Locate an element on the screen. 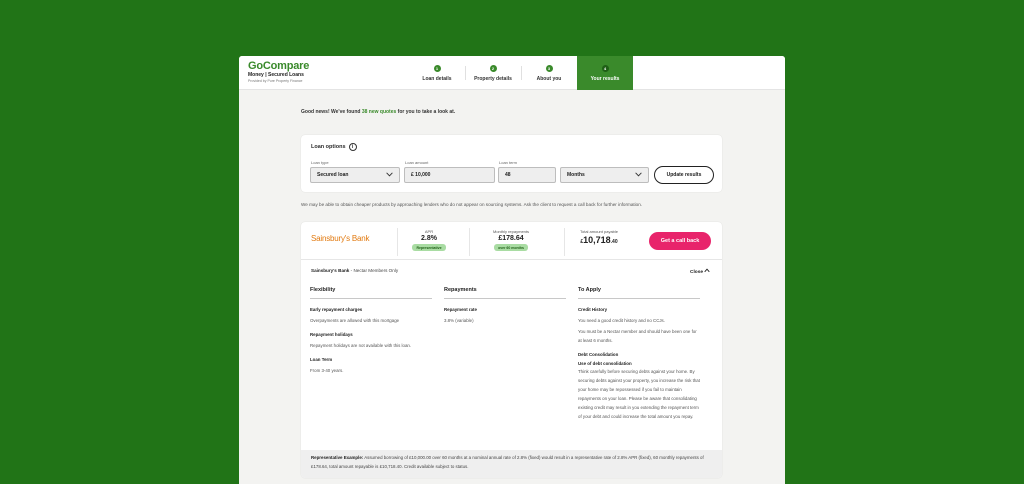 The height and width of the screenshot is (484, 1024). apr-value: 2.8% is located at coordinates (429, 238).